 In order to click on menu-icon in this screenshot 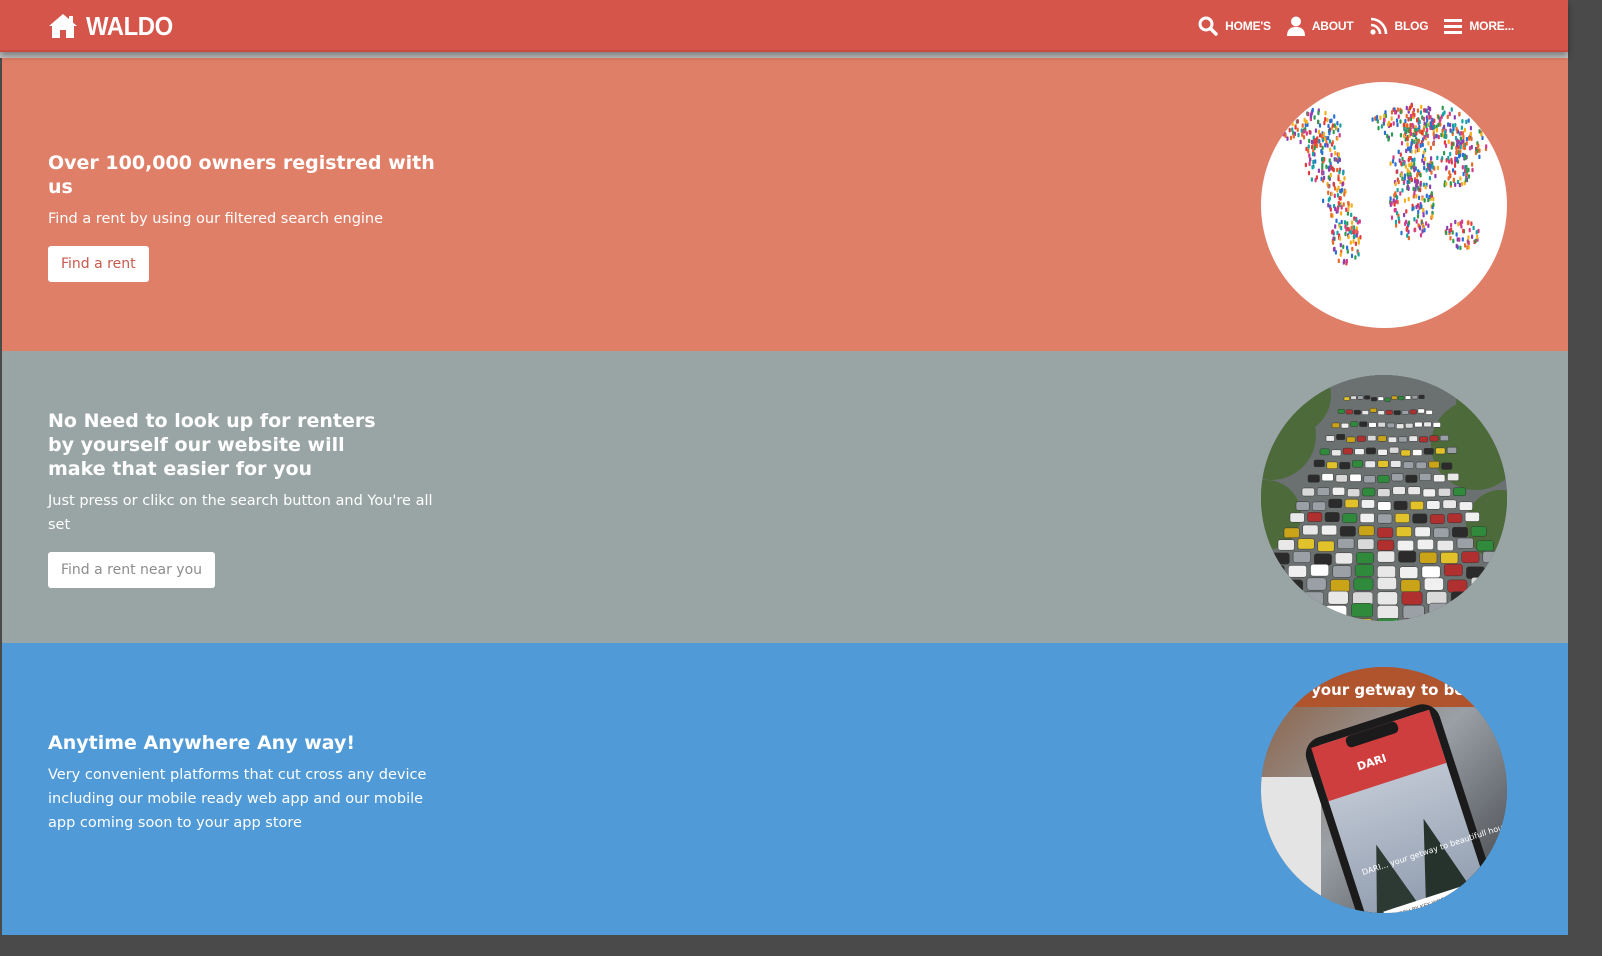, I will do `click(1453, 26)`.